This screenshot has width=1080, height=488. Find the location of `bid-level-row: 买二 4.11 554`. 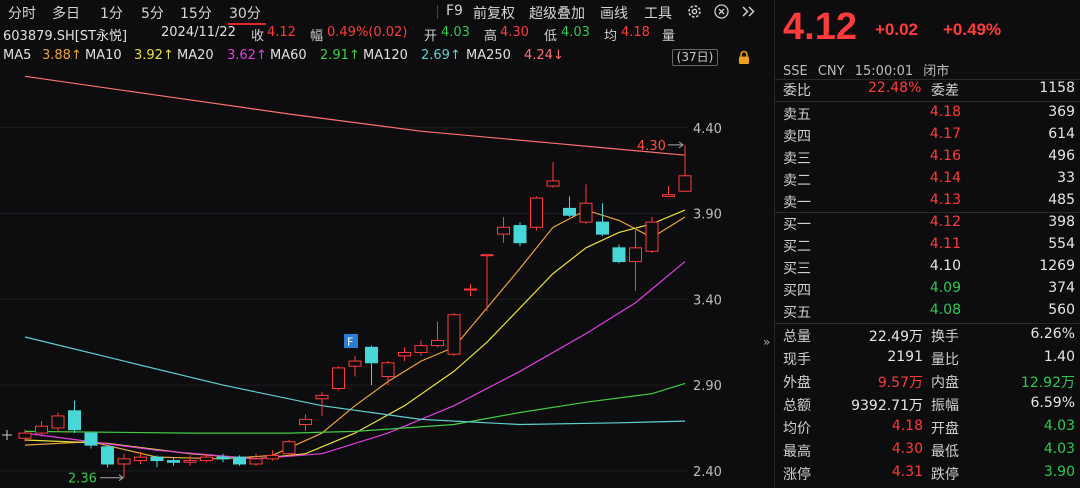

bid-level-row: 买二 4.11 554 is located at coordinates (927, 246).